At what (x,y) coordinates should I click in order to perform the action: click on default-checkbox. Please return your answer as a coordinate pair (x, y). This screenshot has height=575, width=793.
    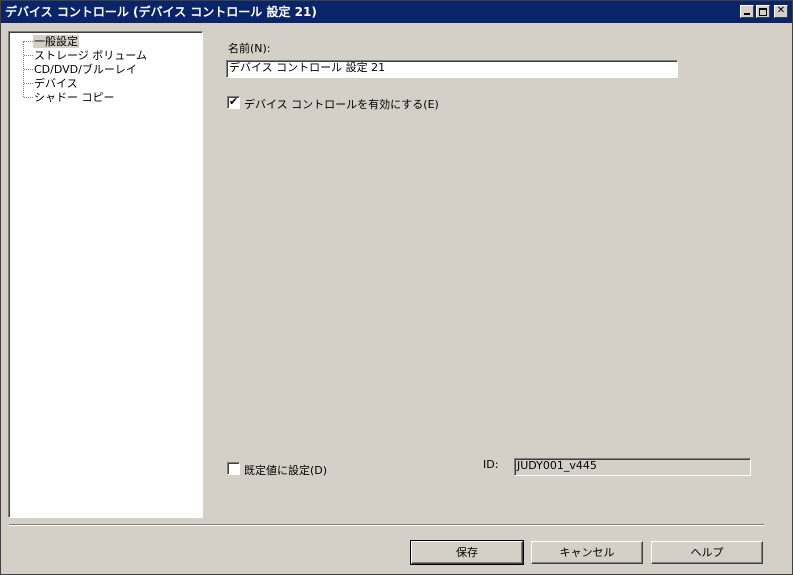
    Looking at the image, I should click on (233, 468).